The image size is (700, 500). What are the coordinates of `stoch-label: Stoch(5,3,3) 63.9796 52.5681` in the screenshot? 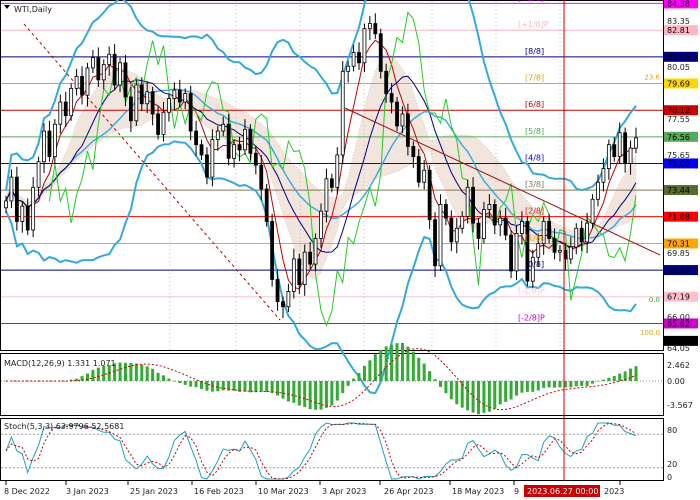 It's located at (64, 426).